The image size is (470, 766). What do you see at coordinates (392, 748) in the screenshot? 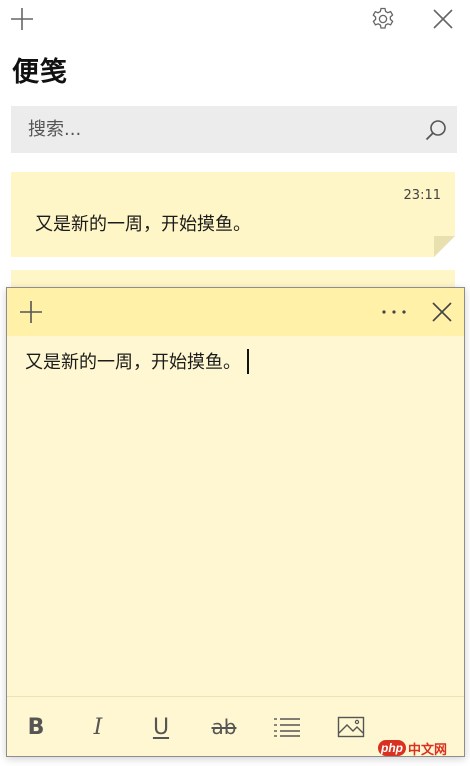
I see `watermark-logo: php` at bounding box center [392, 748].